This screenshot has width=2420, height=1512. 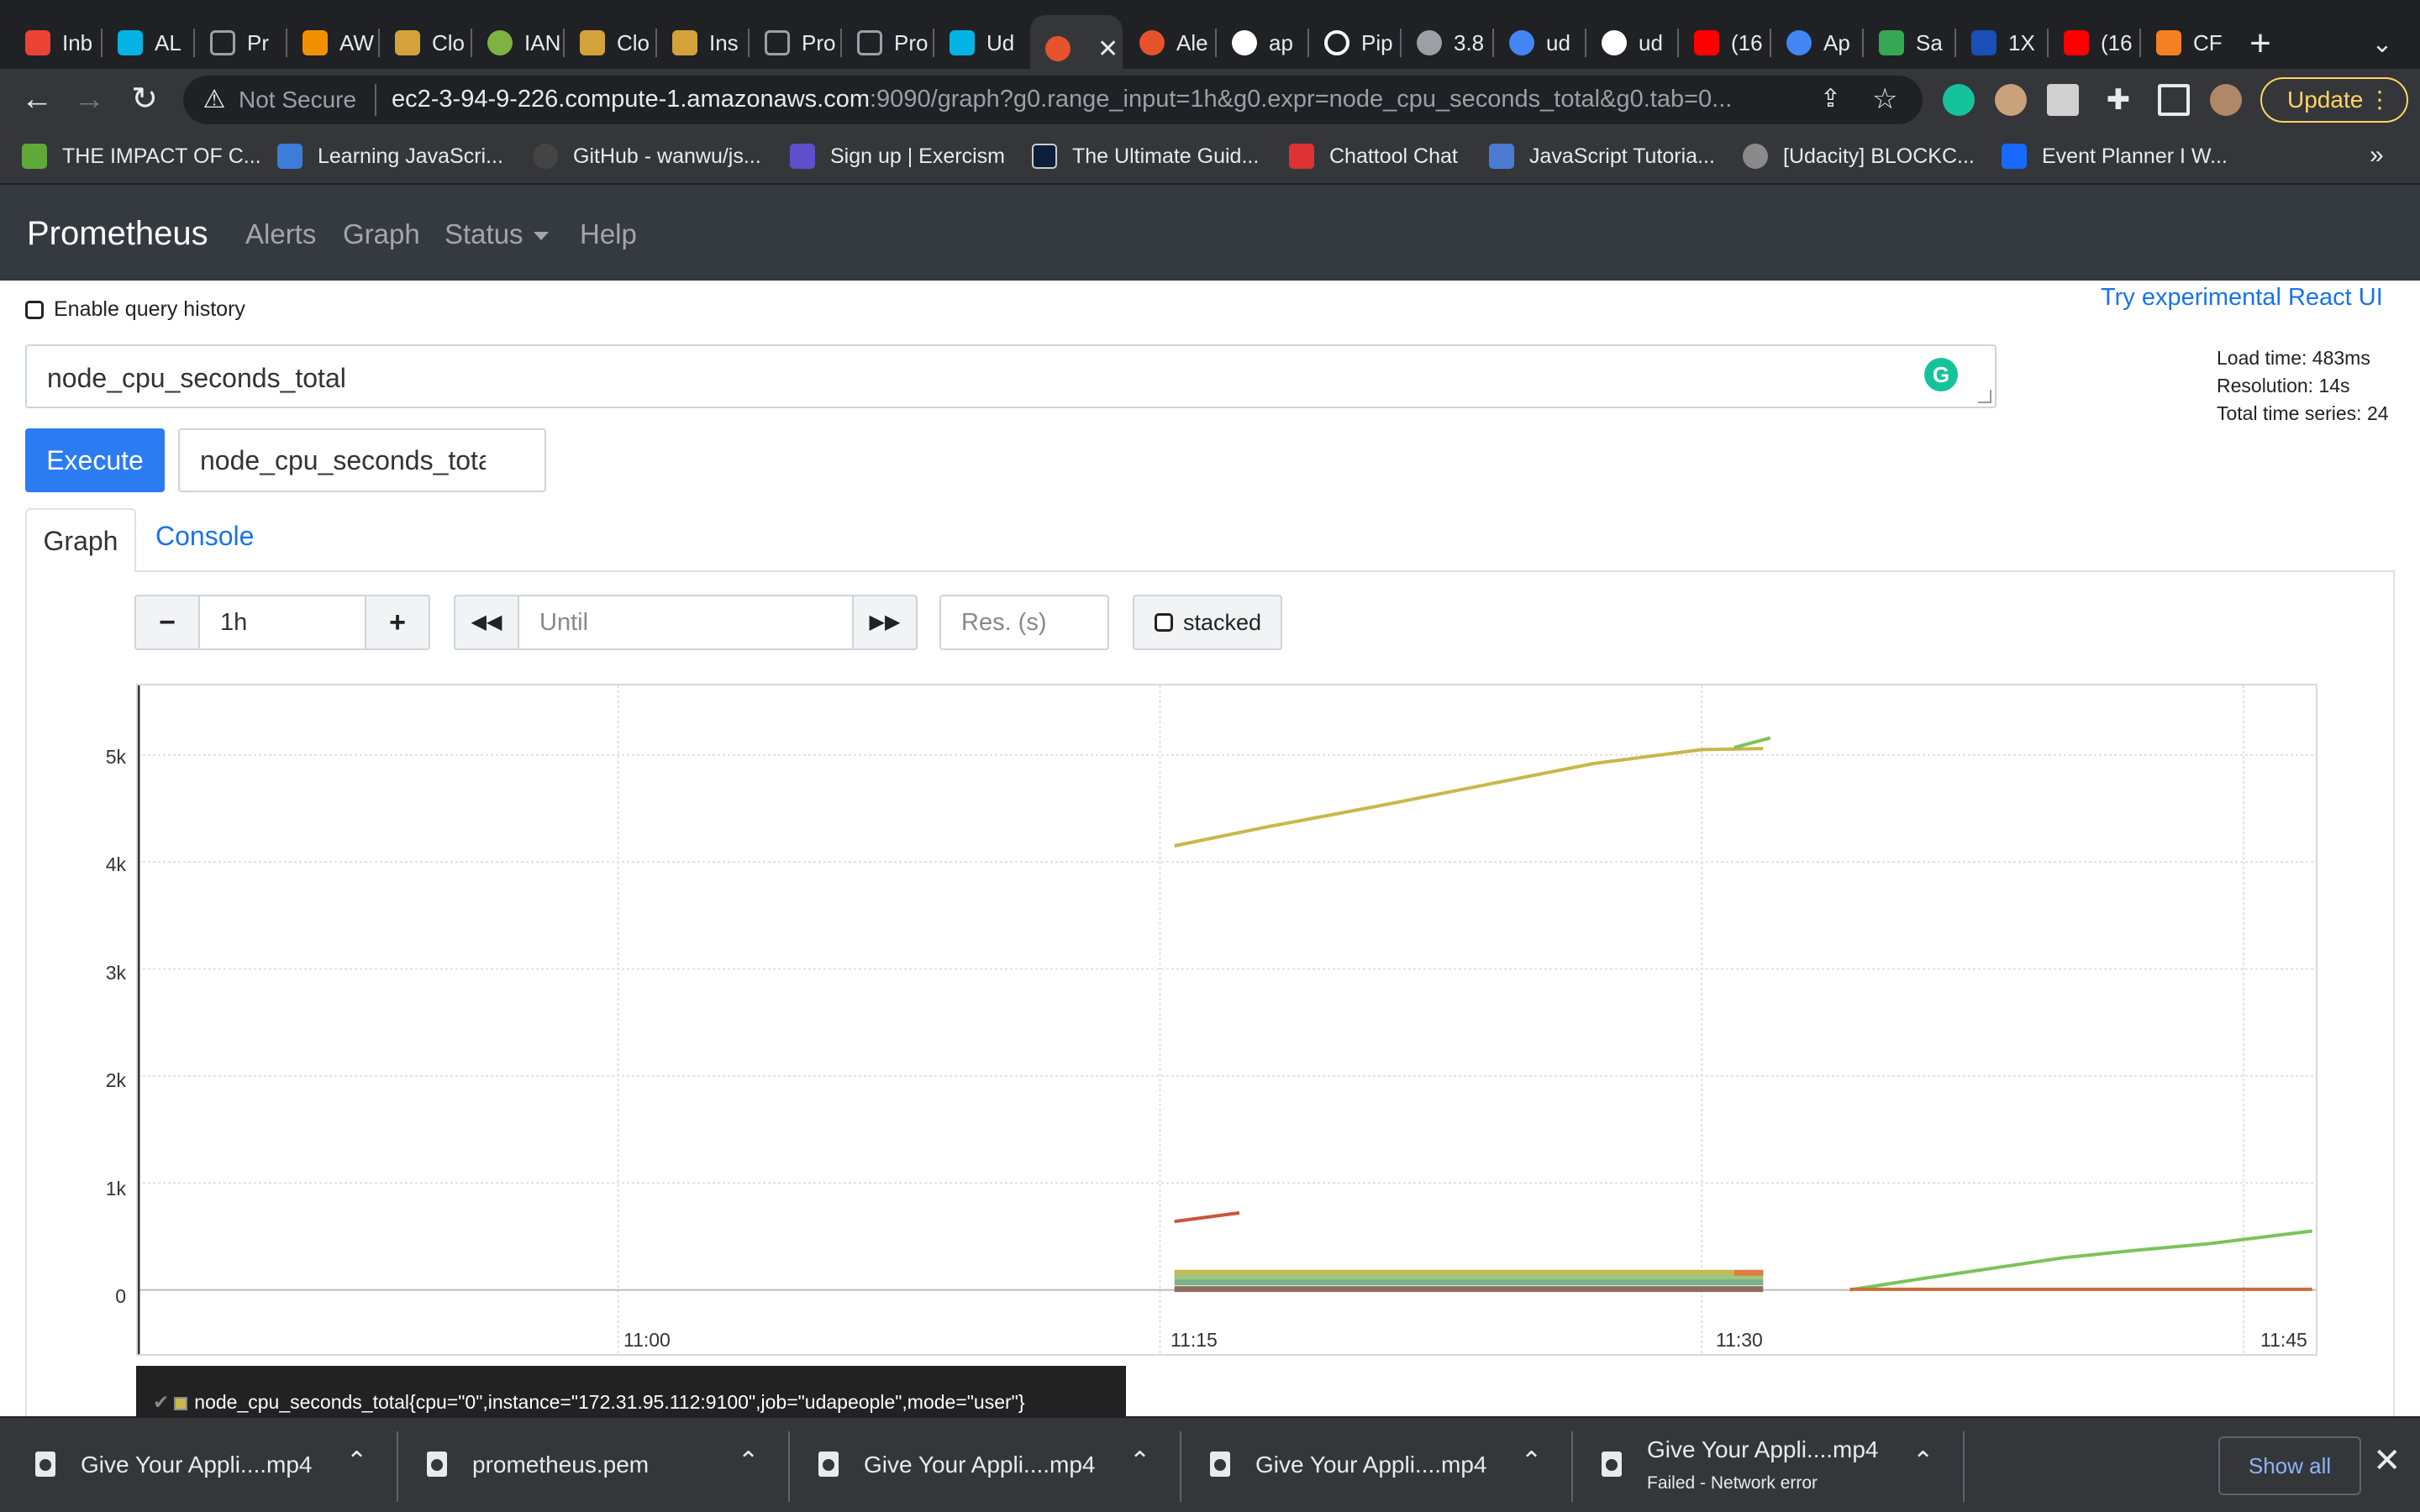 I want to click on nav-help: Help, so click(x=608, y=234).